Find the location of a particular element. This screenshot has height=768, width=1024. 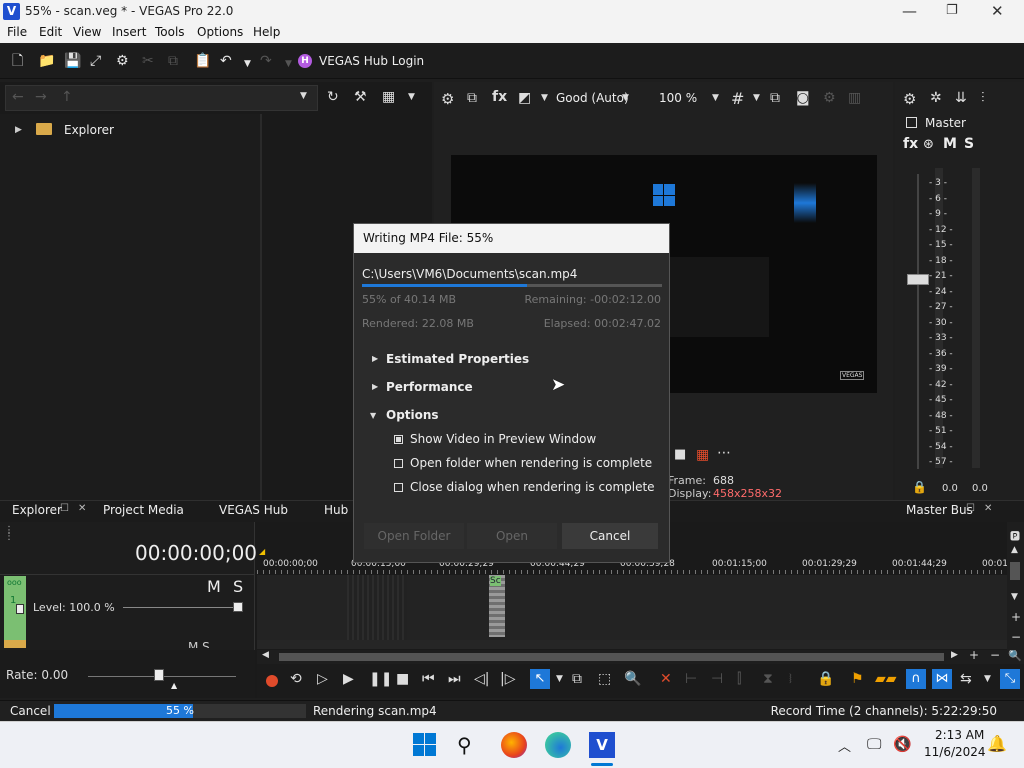

up-arrow-icon: ↑ is located at coordinates (67, 97).